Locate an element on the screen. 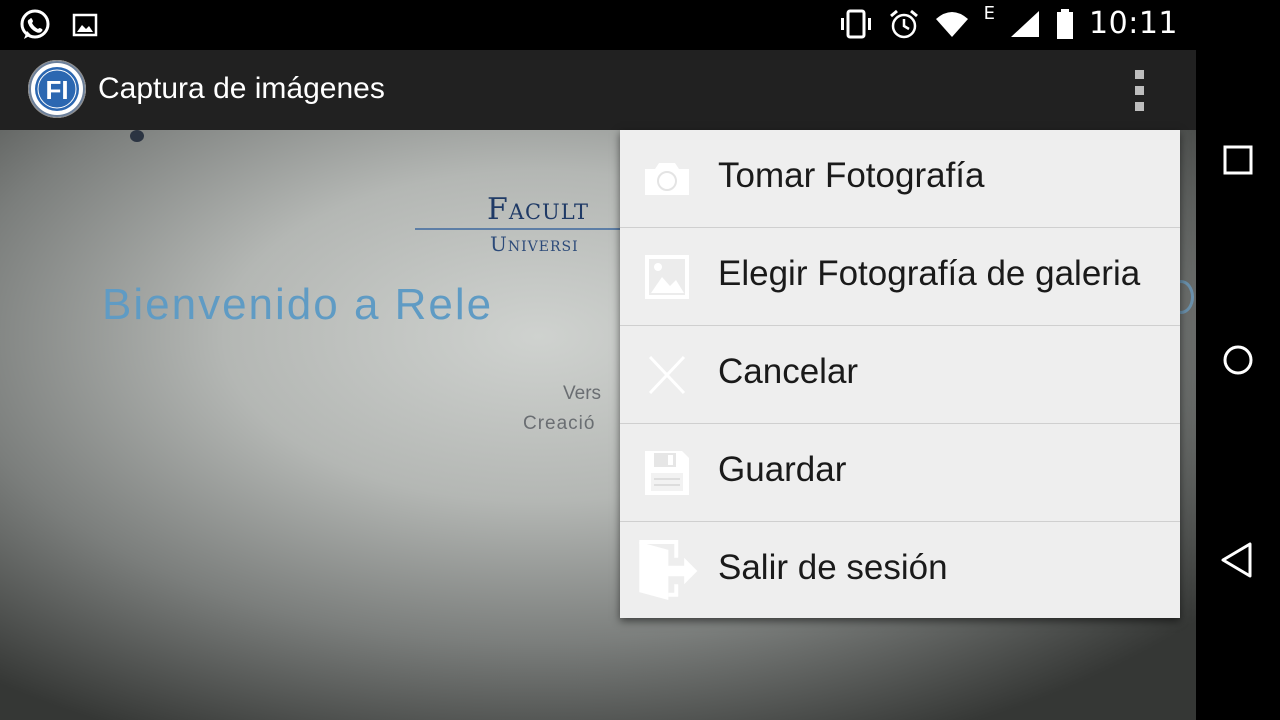 The width and height of the screenshot is (1280, 720). overflow-menu-icon is located at coordinates (1140, 90).